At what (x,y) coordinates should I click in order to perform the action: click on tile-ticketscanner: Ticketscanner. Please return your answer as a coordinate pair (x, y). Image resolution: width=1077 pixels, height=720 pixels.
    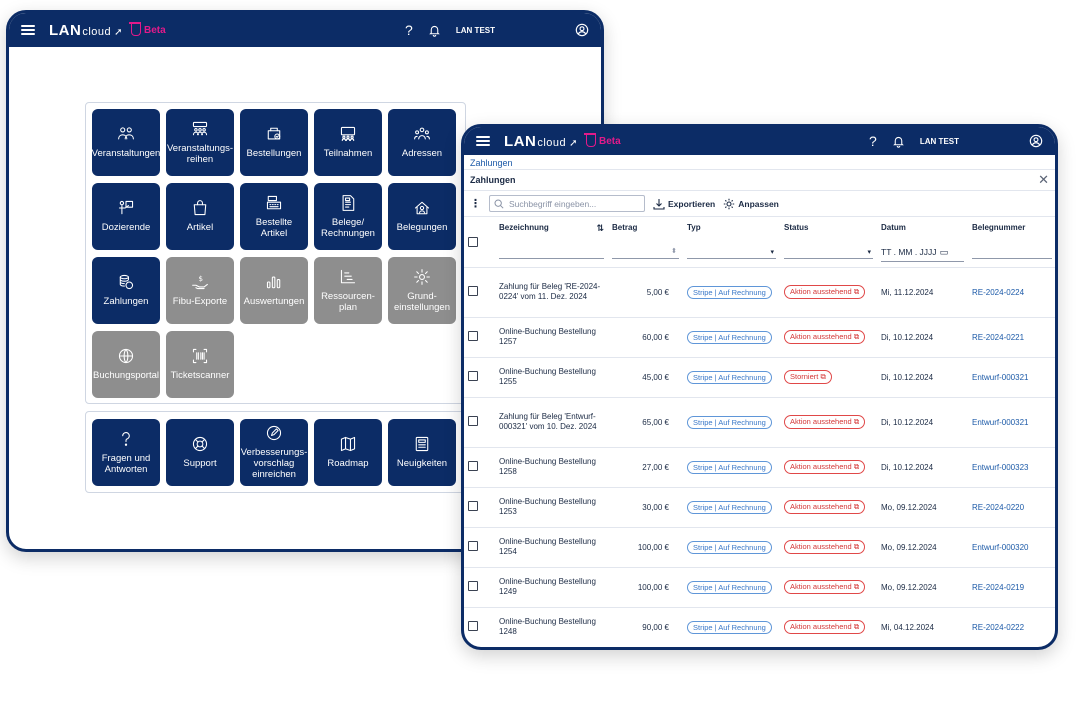
    Looking at the image, I should click on (200, 364).